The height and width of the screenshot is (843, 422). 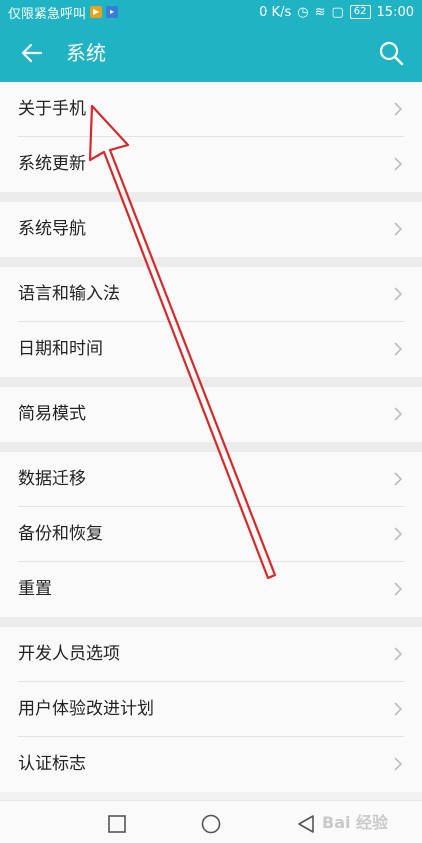 I want to click on settings-item-label: 关于手机, so click(x=52, y=109).